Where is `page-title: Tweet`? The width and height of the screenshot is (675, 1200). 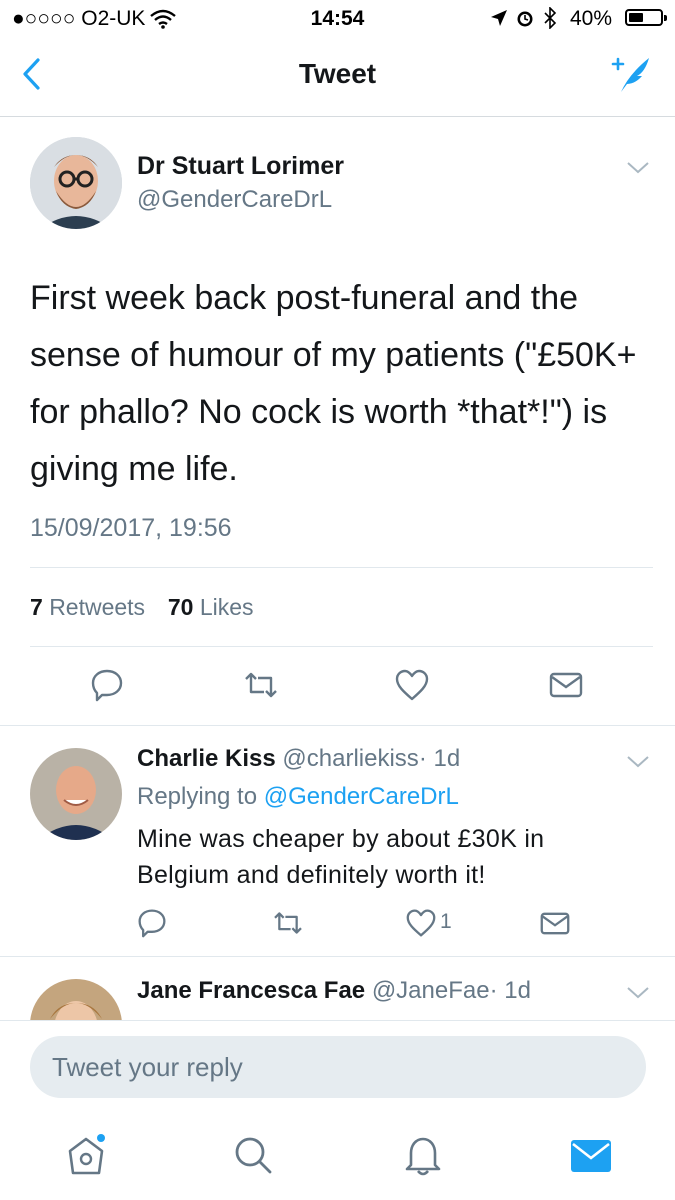
page-title: Tweet is located at coordinates (337, 73).